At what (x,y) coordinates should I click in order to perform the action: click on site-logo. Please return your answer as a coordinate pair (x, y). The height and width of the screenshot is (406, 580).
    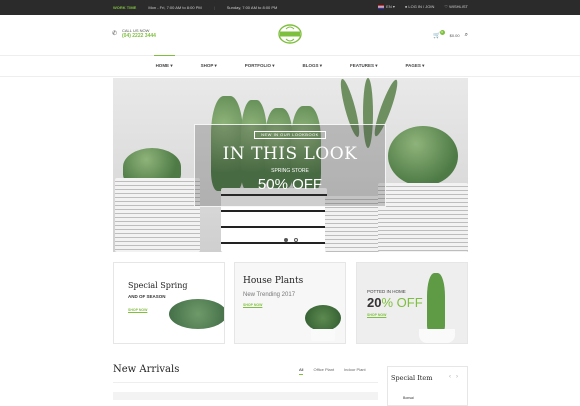
    Looking at the image, I should click on (290, 34).